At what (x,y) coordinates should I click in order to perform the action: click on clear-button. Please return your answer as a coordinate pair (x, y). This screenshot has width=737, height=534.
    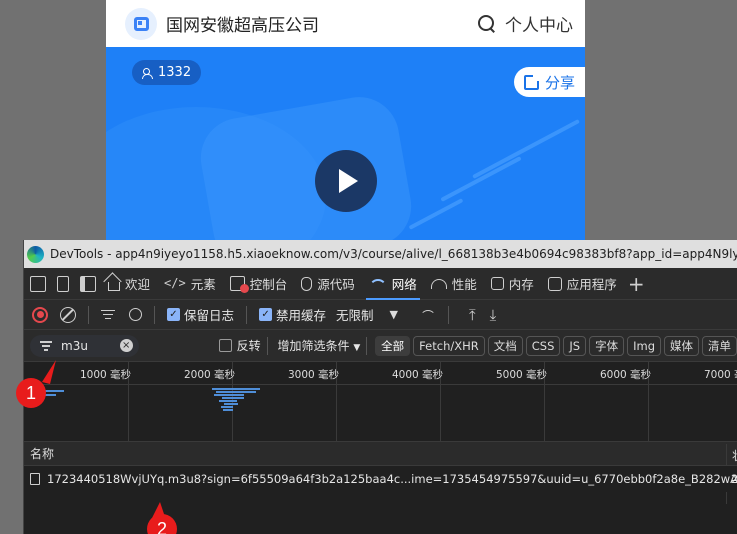
    Looking at the image, I should click on (68, 314).